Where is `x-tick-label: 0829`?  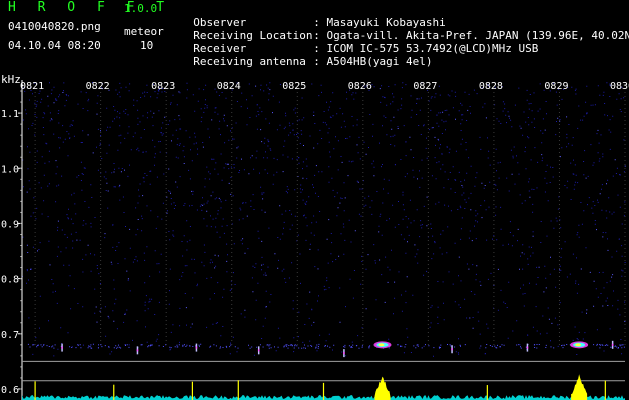
x-tick-label: 0829 is located at coordinates (556, 86).